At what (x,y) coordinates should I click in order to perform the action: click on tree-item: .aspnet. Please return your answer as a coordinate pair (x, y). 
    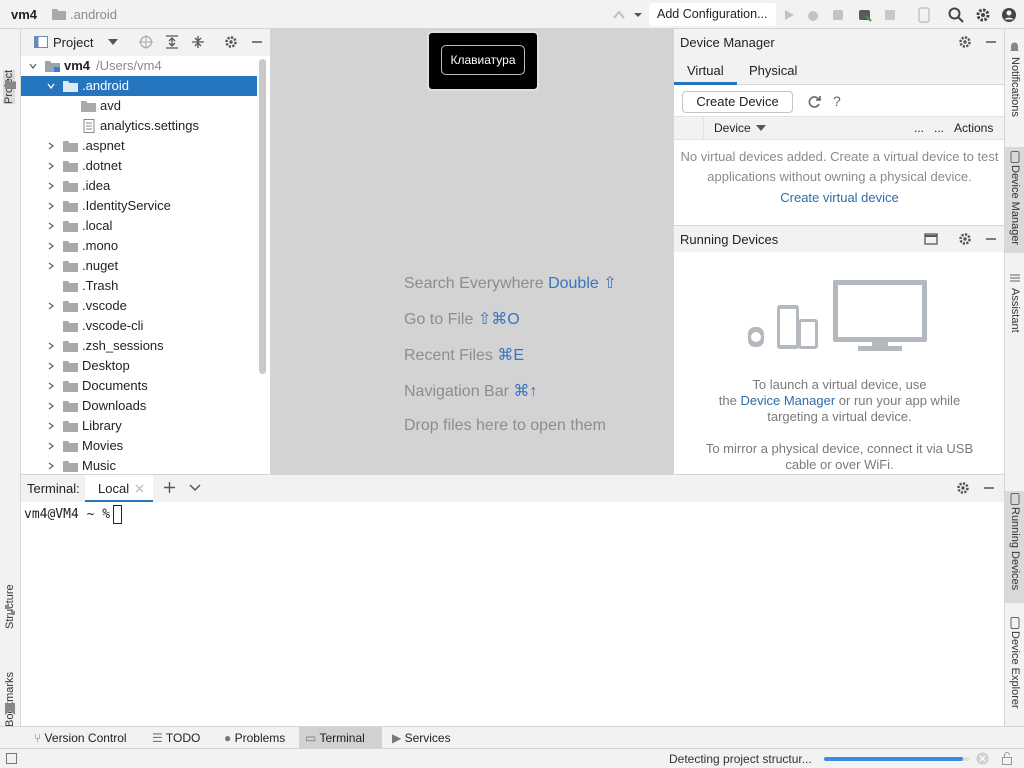
    Looking at the image, I should click on (139, 146).